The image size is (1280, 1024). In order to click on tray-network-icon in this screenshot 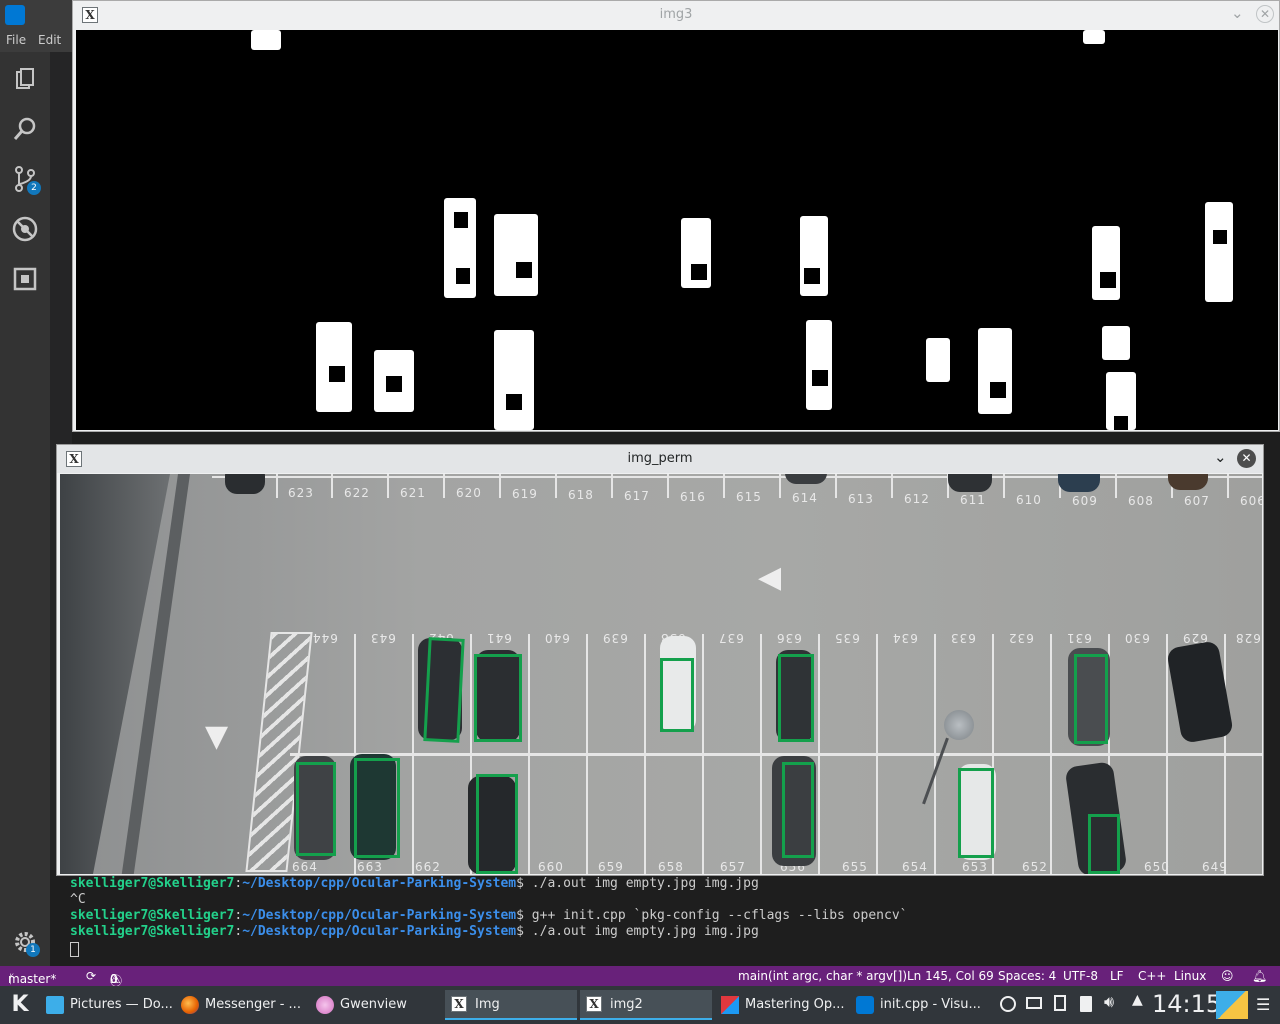, I will do `click(1034, 1003)`.